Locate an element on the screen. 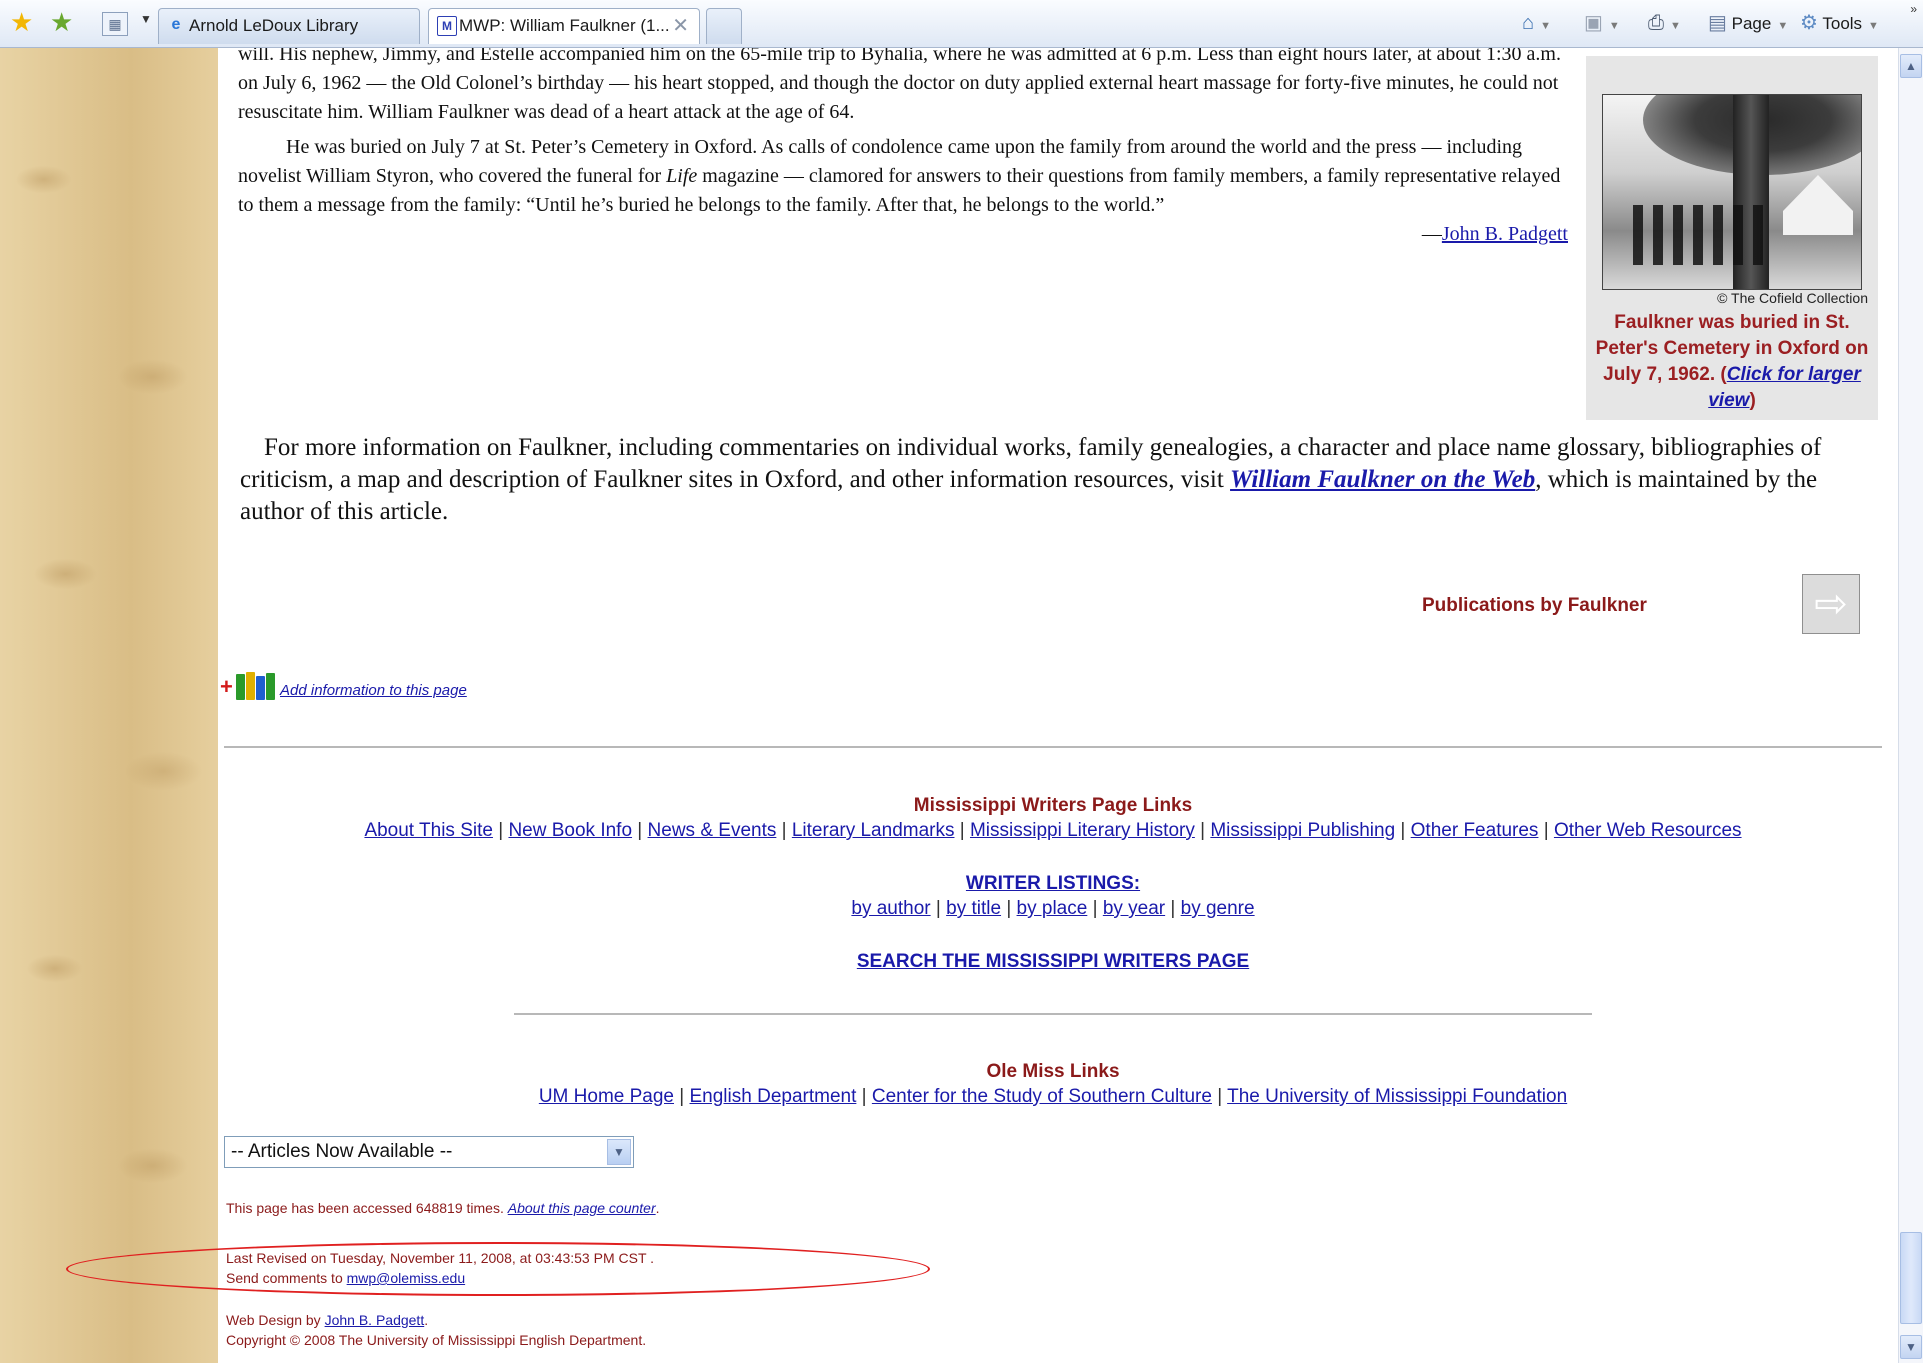 This screenshot has width=1923, height=1363. tools-menu-label: Tools is located at coordinates (1842, 23).